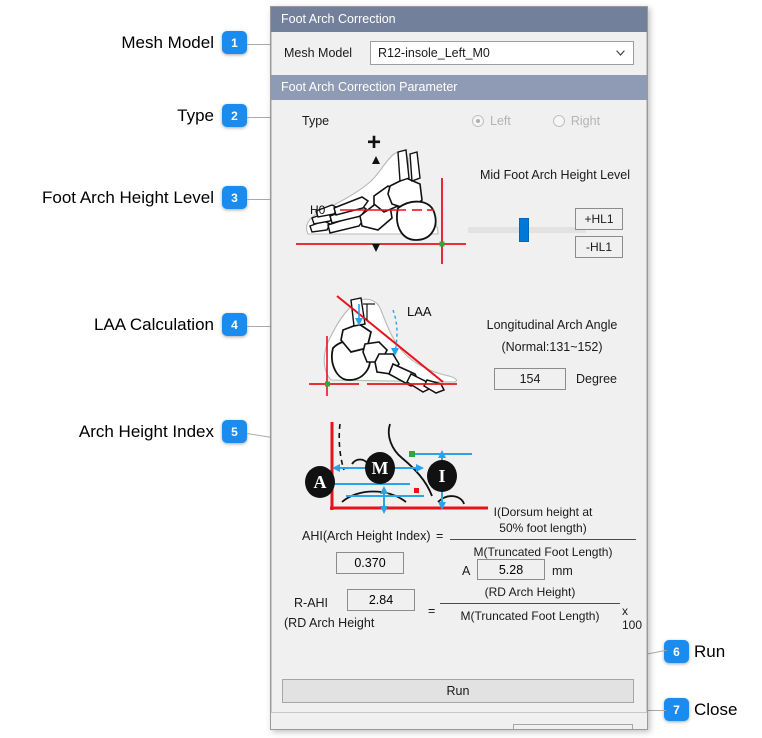  Describe the element at coordinates (459, 87) in the screenshot. I see `parameter-group-header: Foot Arch Correction Parameter` at that location.